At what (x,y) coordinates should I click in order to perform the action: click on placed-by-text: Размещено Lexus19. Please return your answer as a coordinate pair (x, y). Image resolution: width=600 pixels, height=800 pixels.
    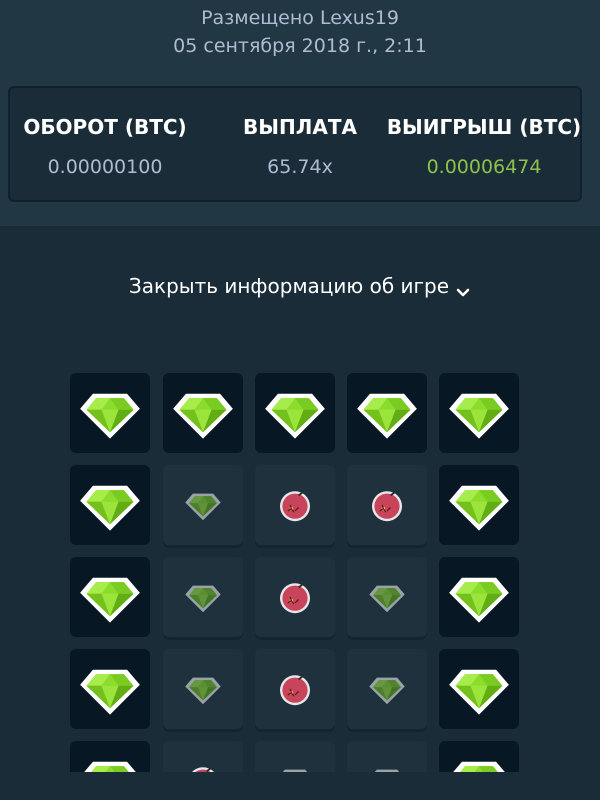
    Looking at the image, I should click on (300, 18).